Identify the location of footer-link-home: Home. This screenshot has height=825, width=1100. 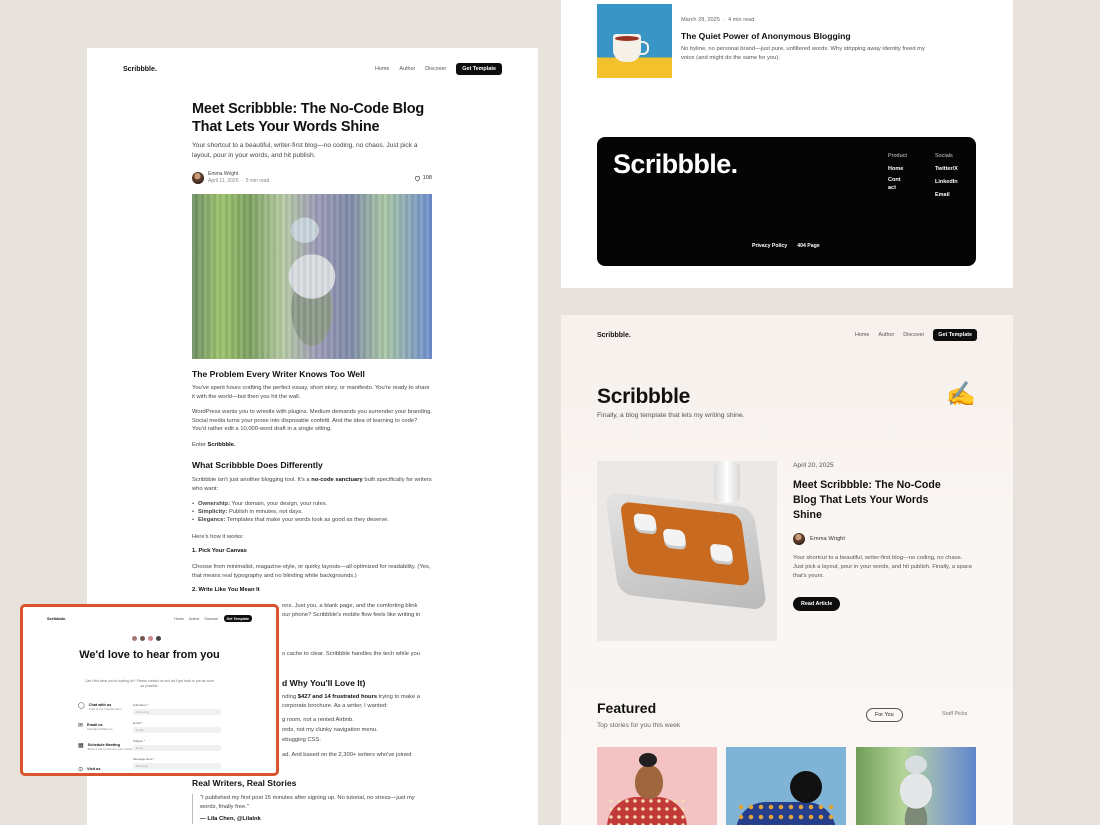
(897, 169).